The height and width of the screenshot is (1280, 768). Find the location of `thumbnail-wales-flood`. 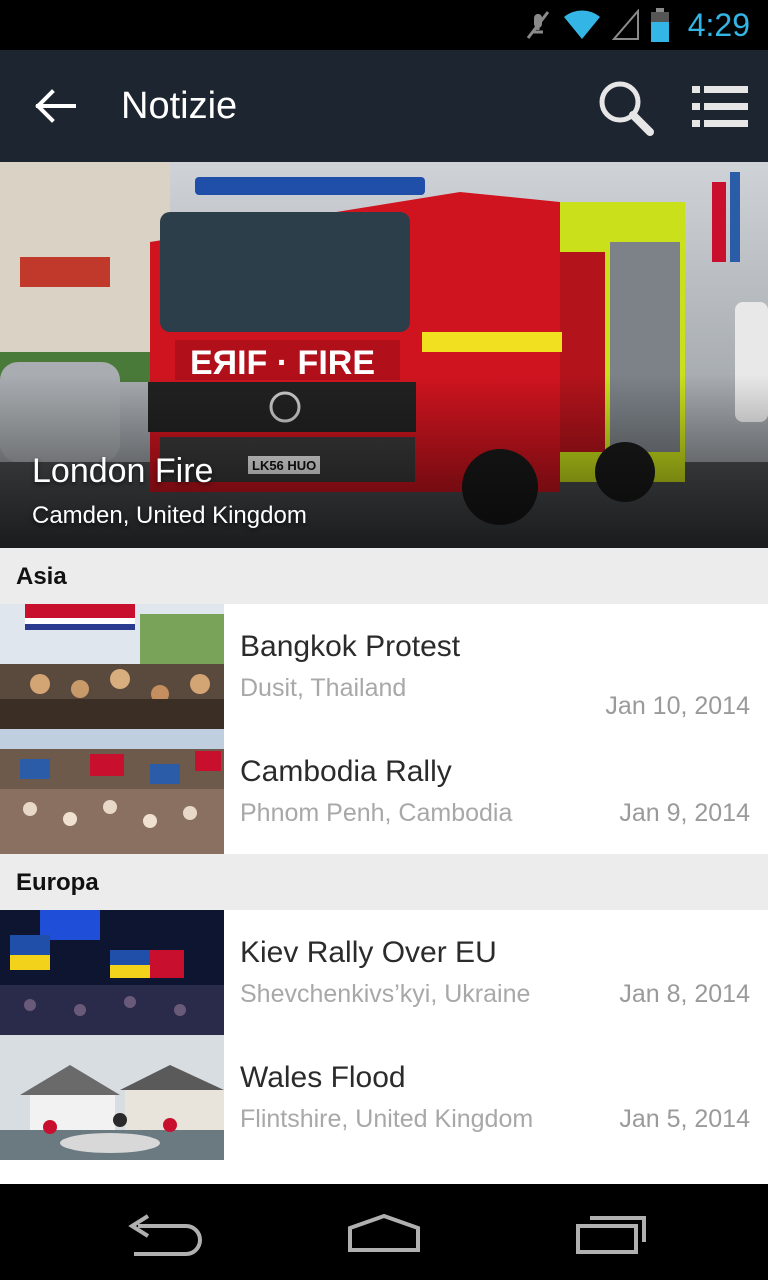

thumbnail-wales-flood is located at coordinates (112, 1097).